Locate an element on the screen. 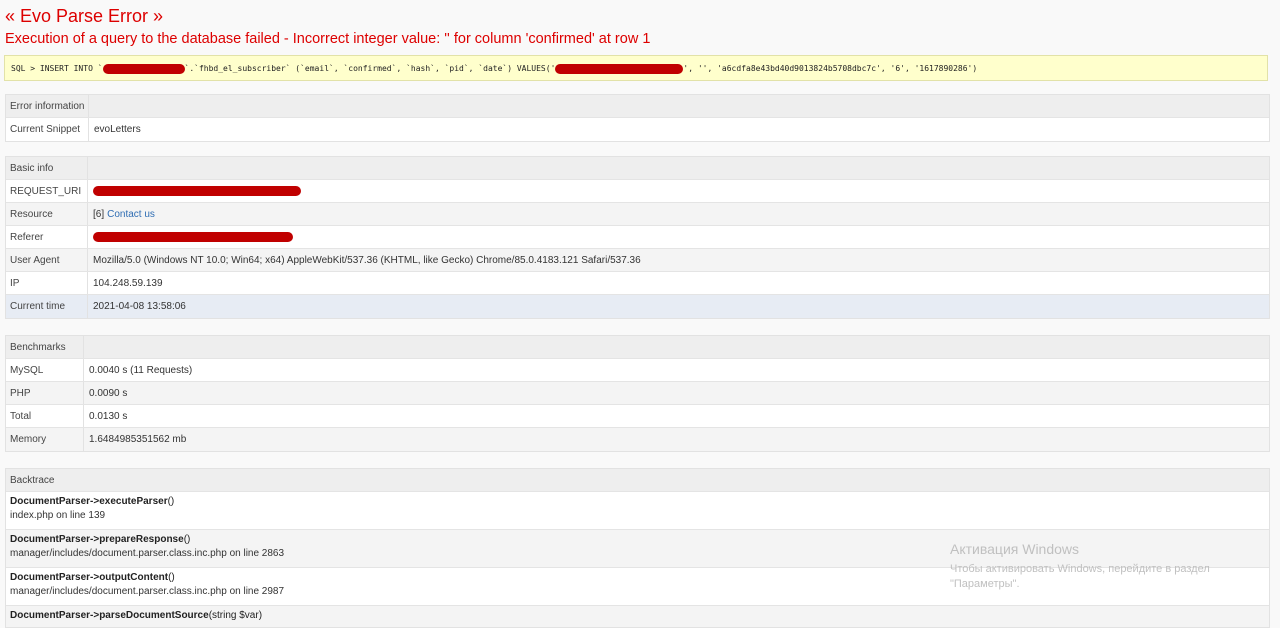 The height and width of the screenshot is (628, 1280). redacted-referer is located at coordinates (193, 237).